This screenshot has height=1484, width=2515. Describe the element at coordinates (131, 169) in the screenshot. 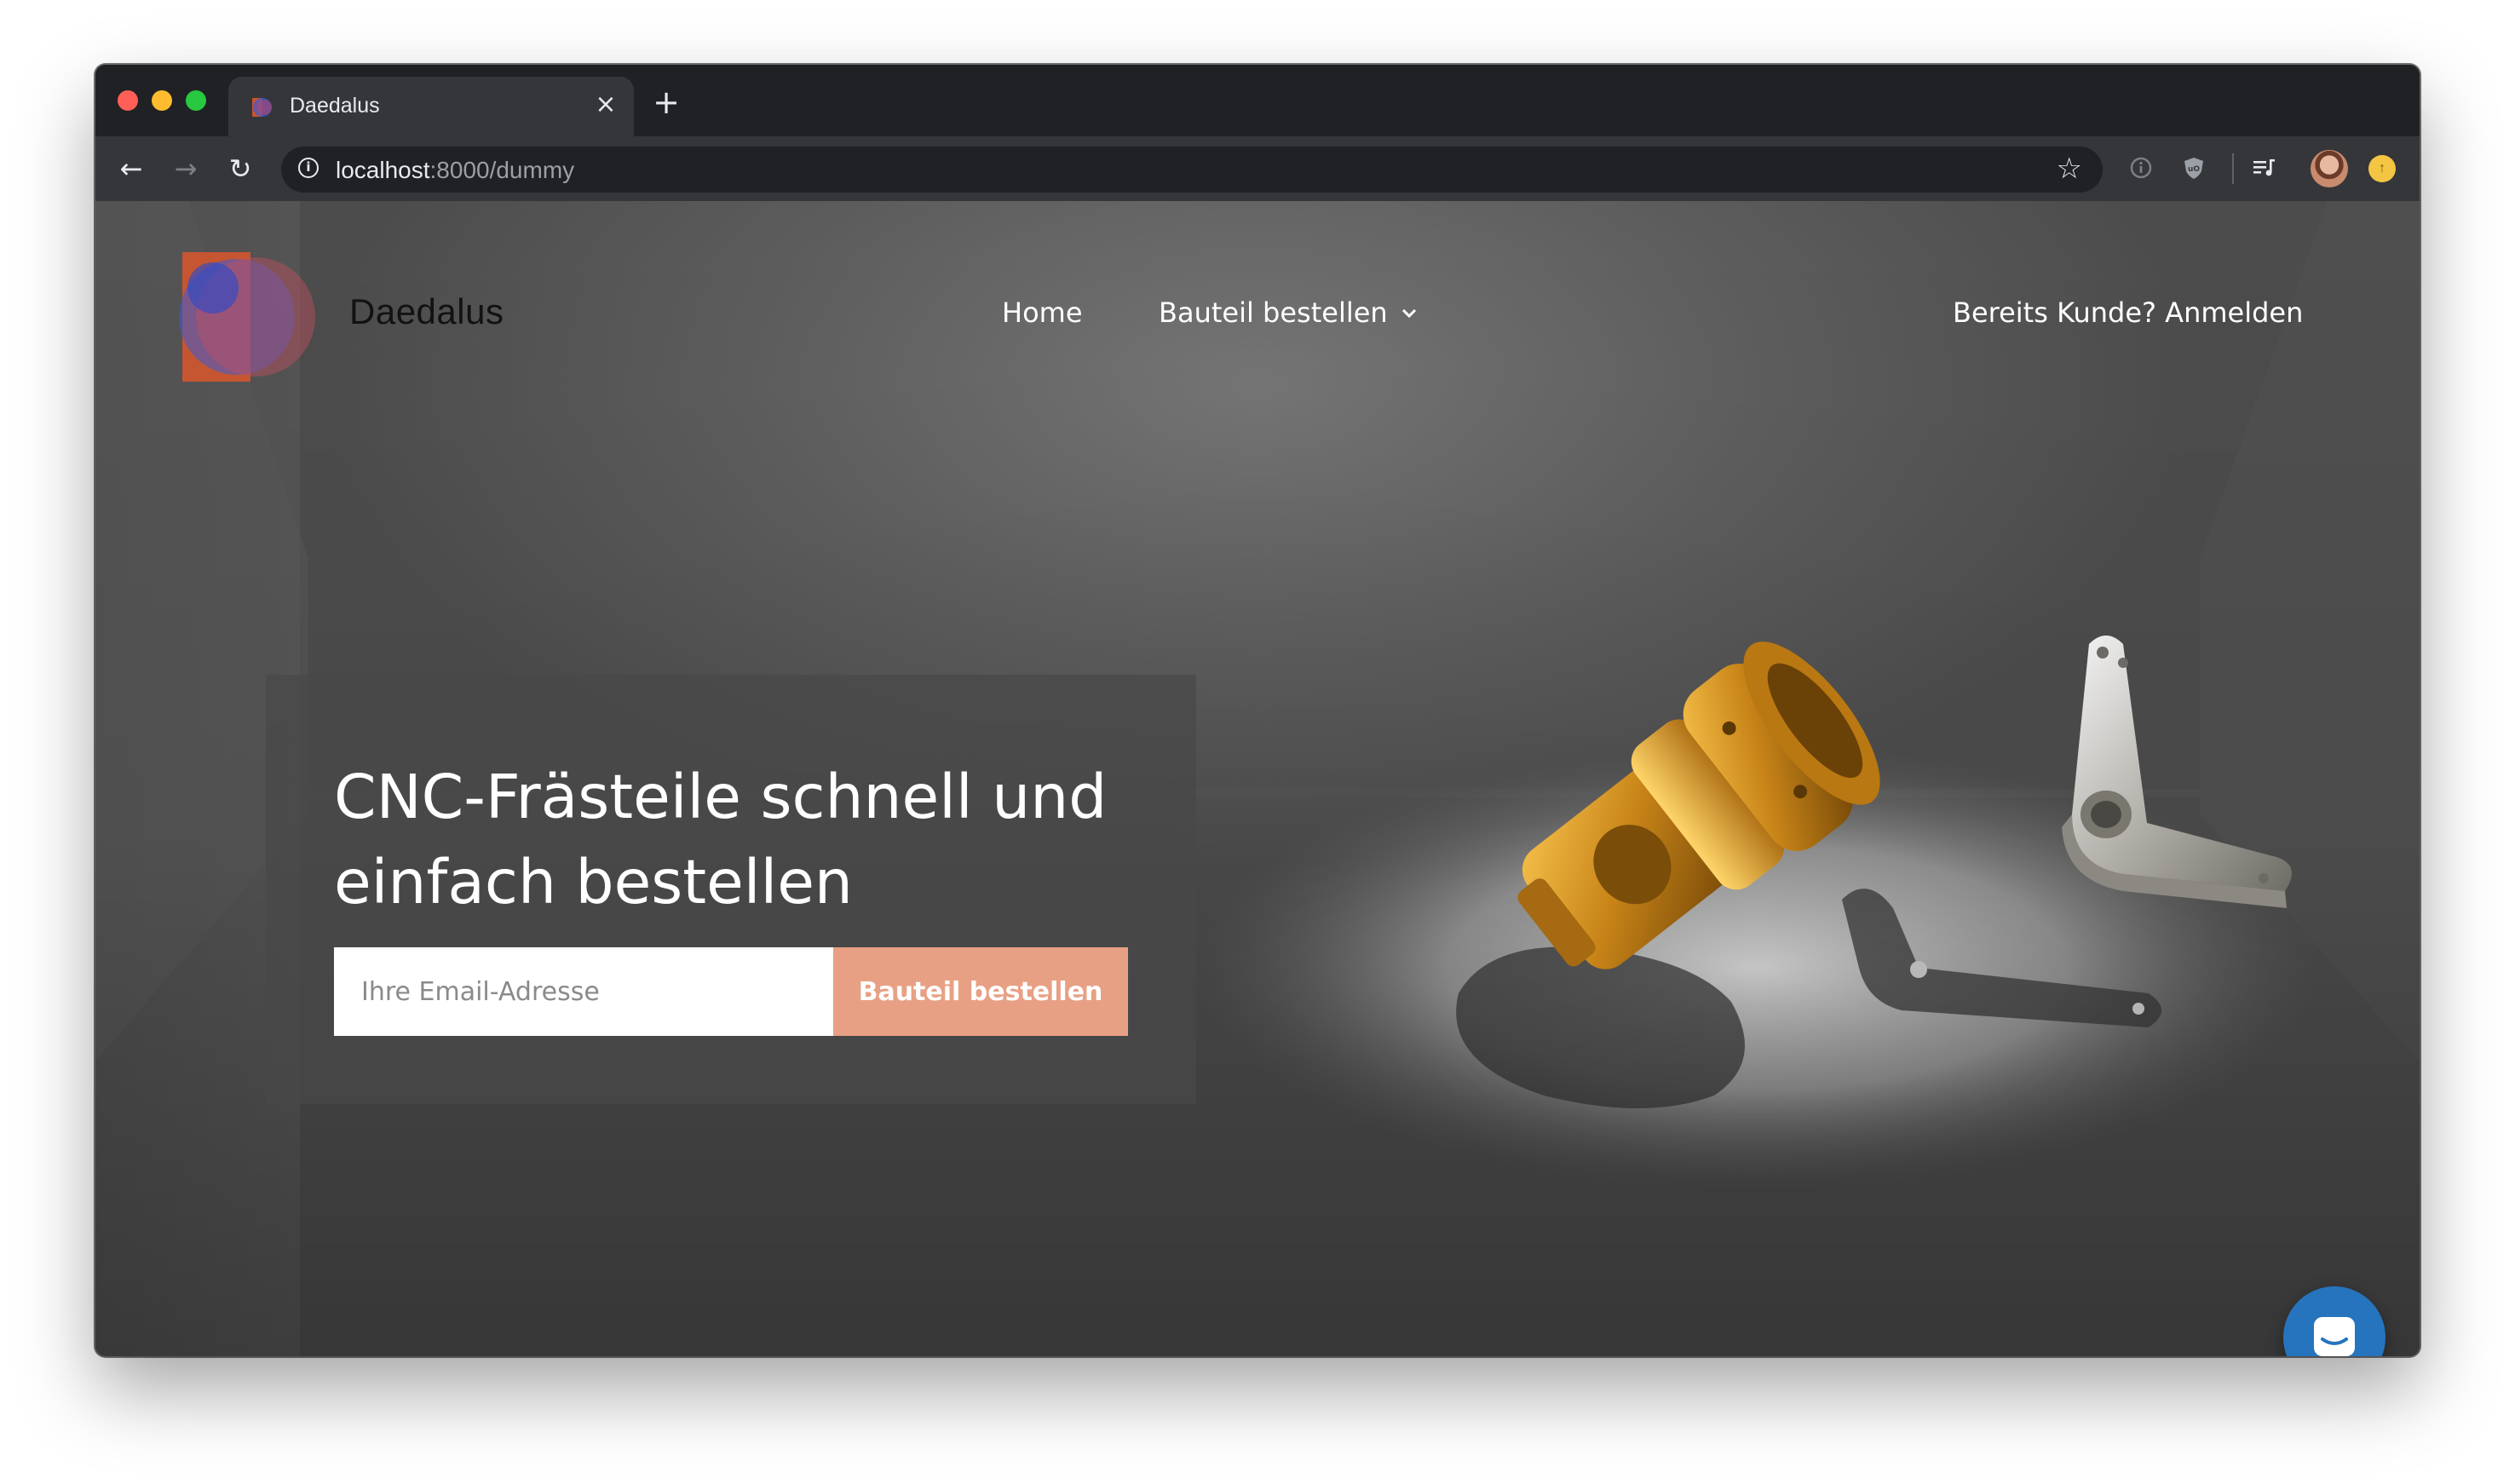

I see `back-arrow-icon: ←` at that location.